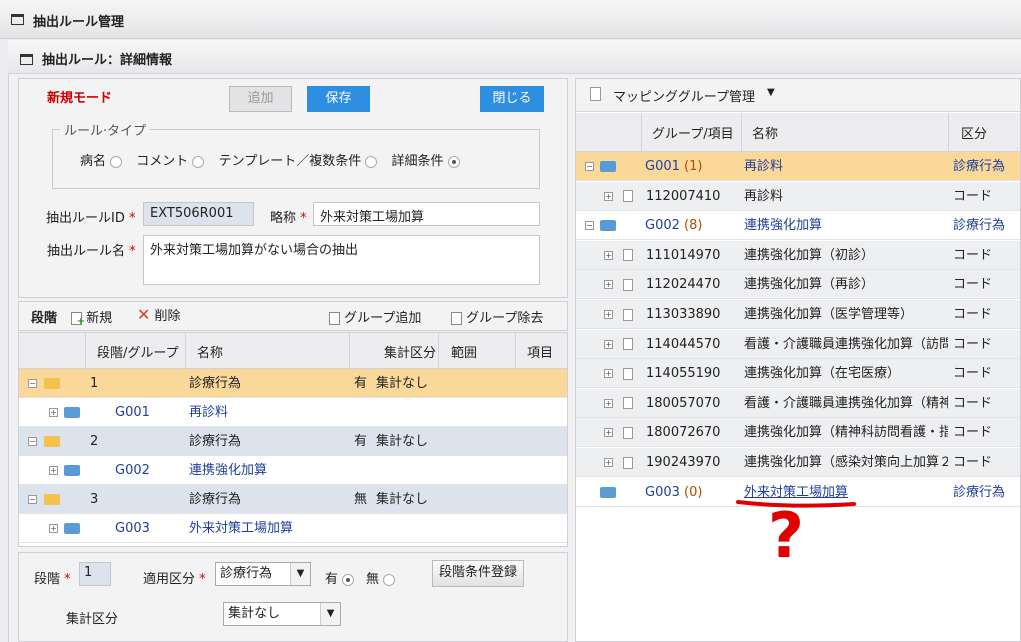 The image size is (1021, 642). Describe the element at coordinates (693, 226) in the screenshot. I see `group-count: (8)` at that location.